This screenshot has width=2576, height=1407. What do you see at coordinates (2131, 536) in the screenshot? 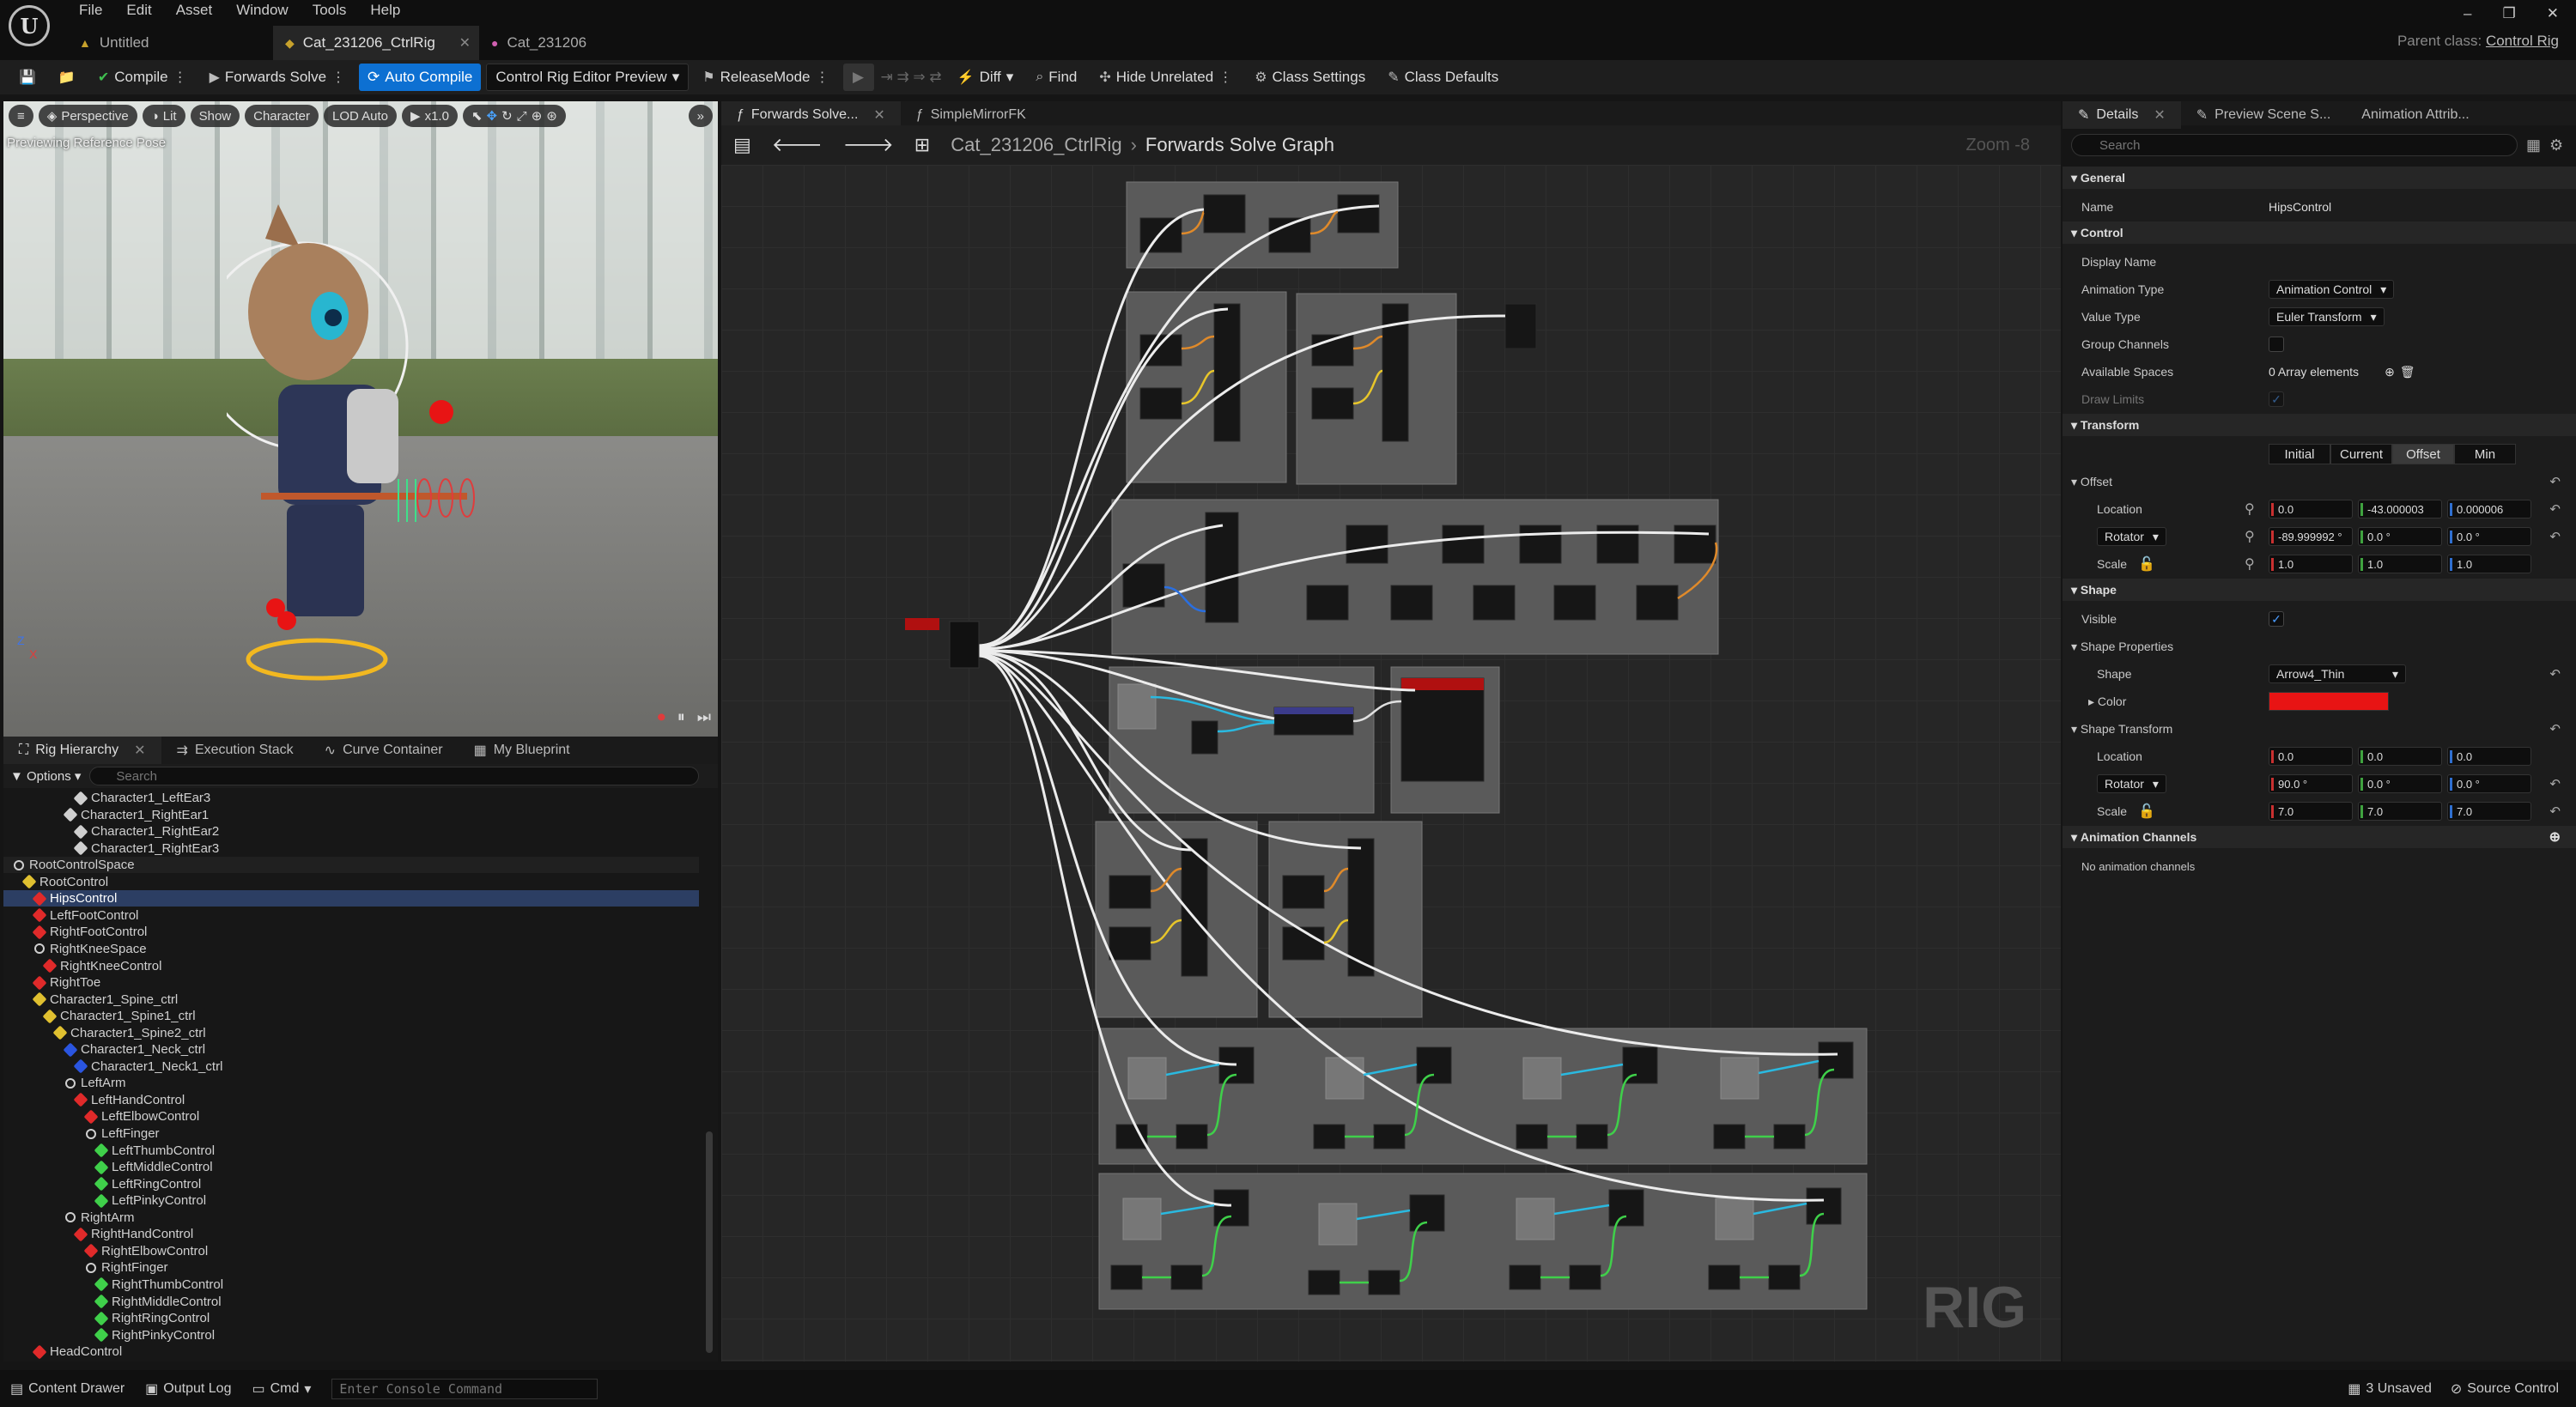
I see `rotator-dropdown: Rotator ▾` at bounding box center [2131, 536].